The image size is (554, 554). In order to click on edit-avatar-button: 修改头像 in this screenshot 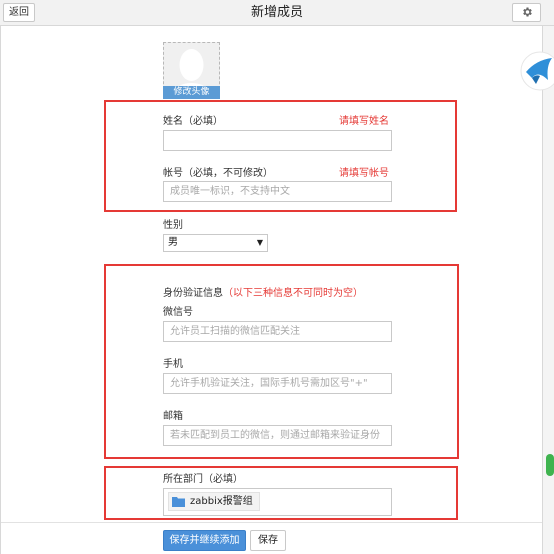, I will do `click(191, 92)`.